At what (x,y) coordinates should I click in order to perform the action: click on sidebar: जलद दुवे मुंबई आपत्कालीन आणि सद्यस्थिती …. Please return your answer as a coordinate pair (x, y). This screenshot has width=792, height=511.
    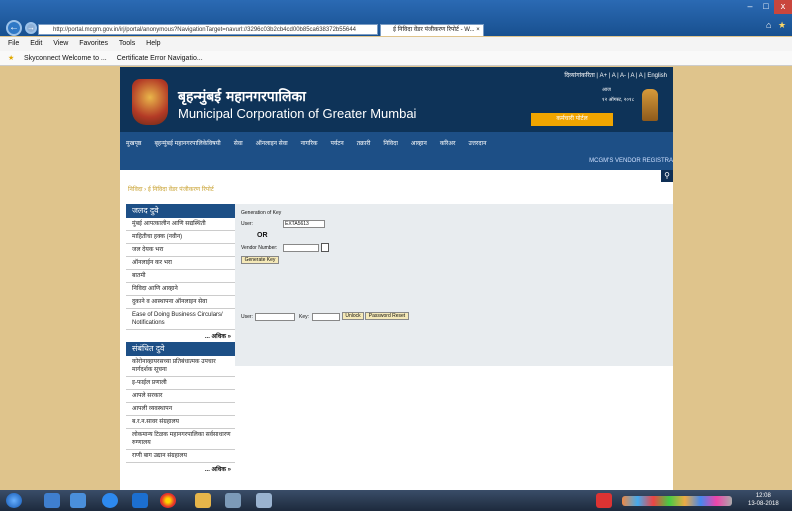
    Looking at the image, I should click on (180, 339).